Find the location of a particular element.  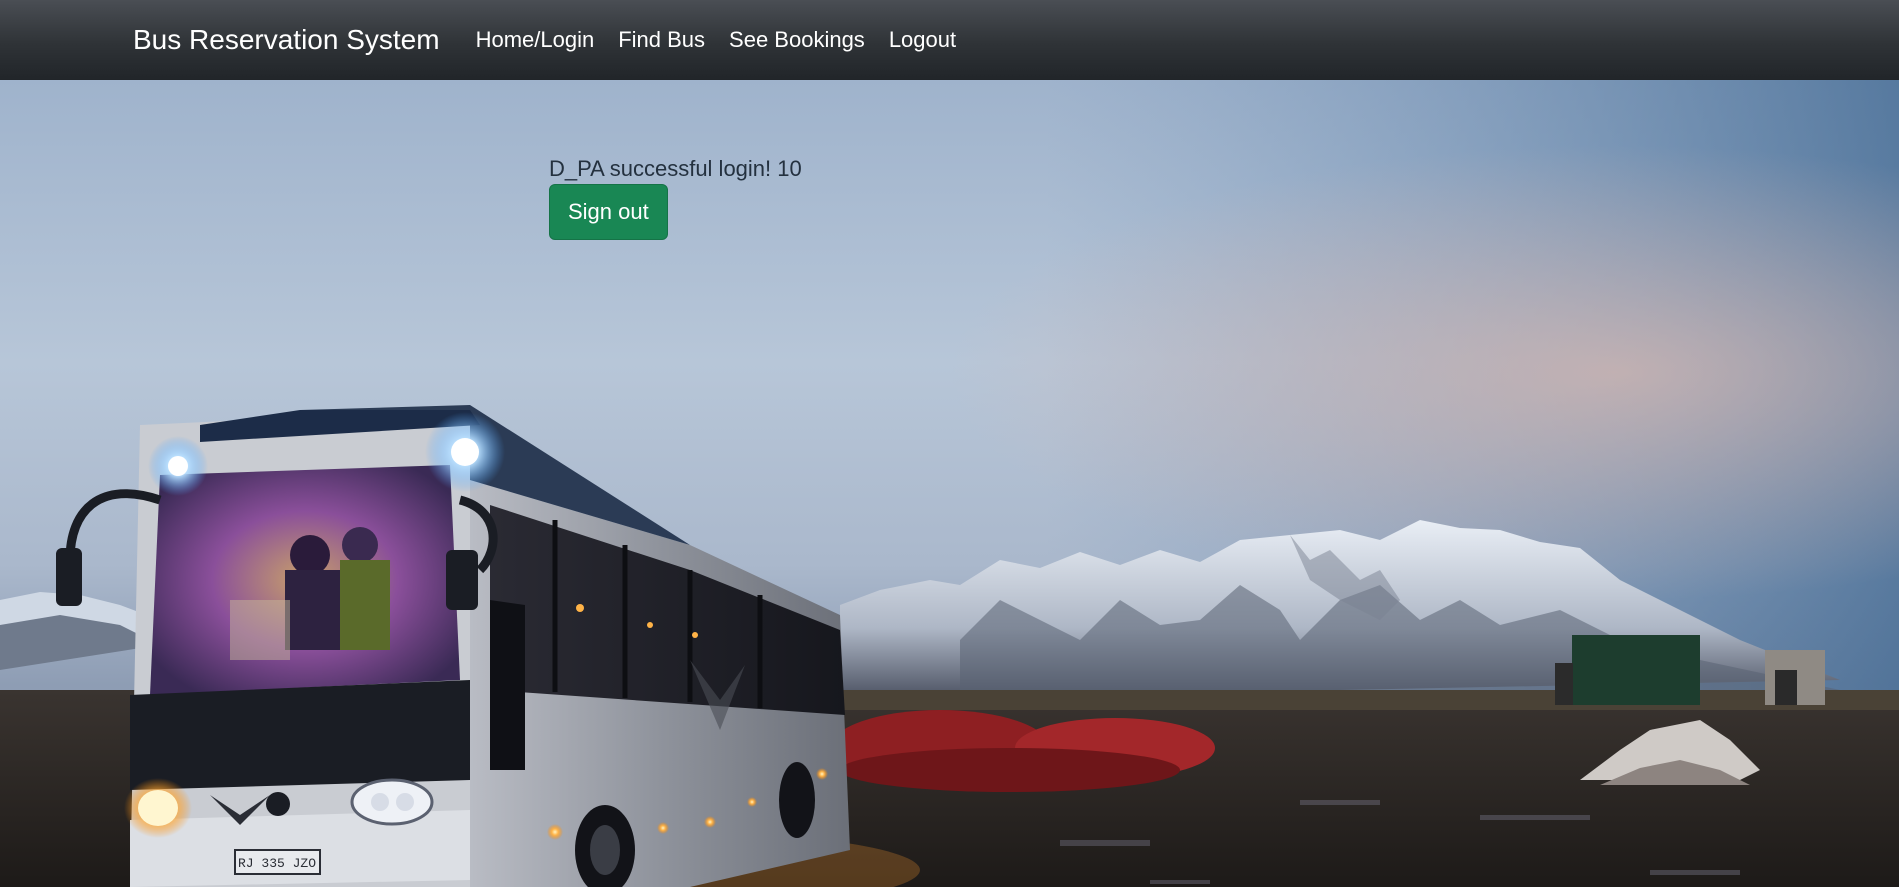

nav-link-see-bookings: See Bookings is located at coordinates (797, 40).